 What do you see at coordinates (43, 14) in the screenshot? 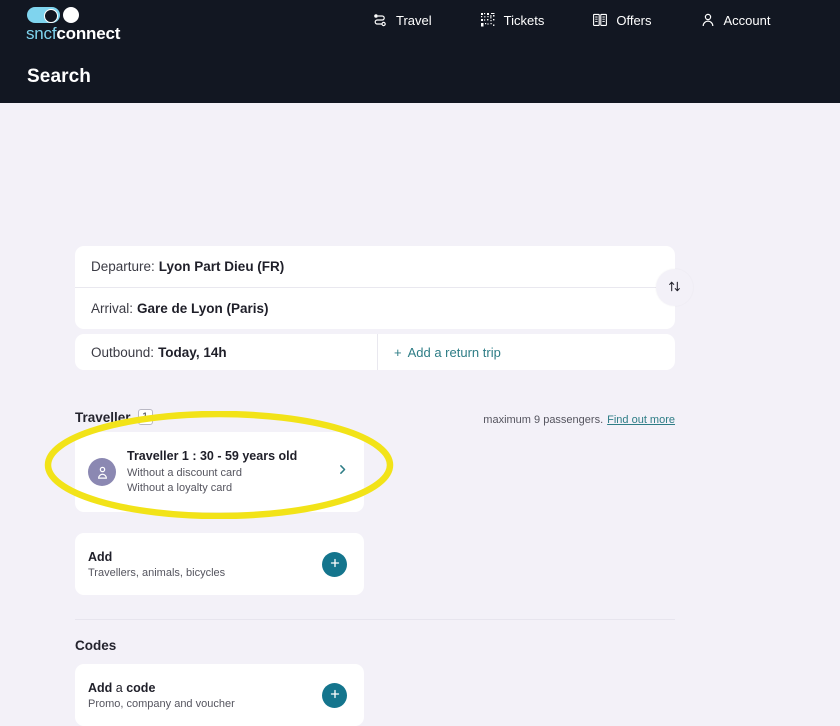
I see `logo-pill-shape` at bounding box center [43, 14].